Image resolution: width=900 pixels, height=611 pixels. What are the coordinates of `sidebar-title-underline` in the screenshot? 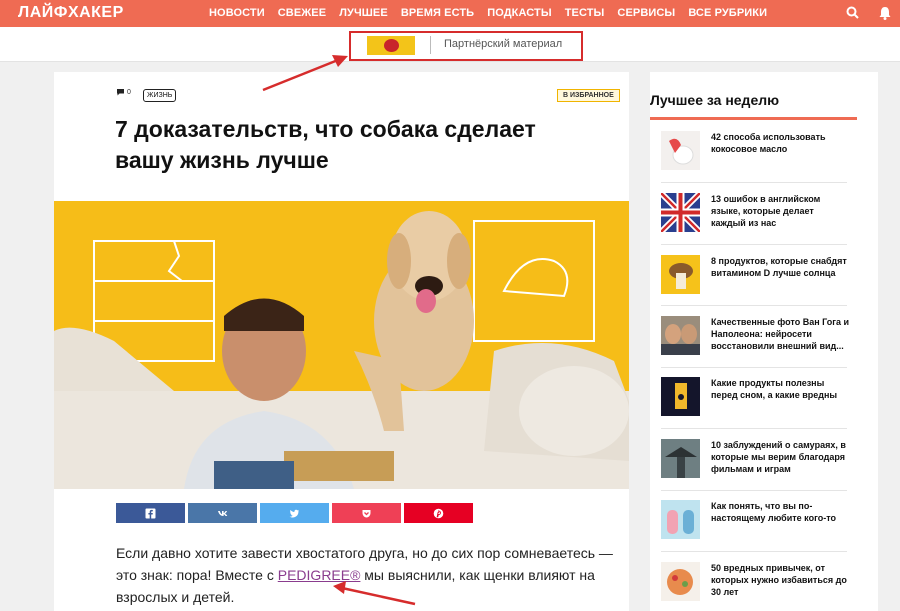 It's located at (753, 118).